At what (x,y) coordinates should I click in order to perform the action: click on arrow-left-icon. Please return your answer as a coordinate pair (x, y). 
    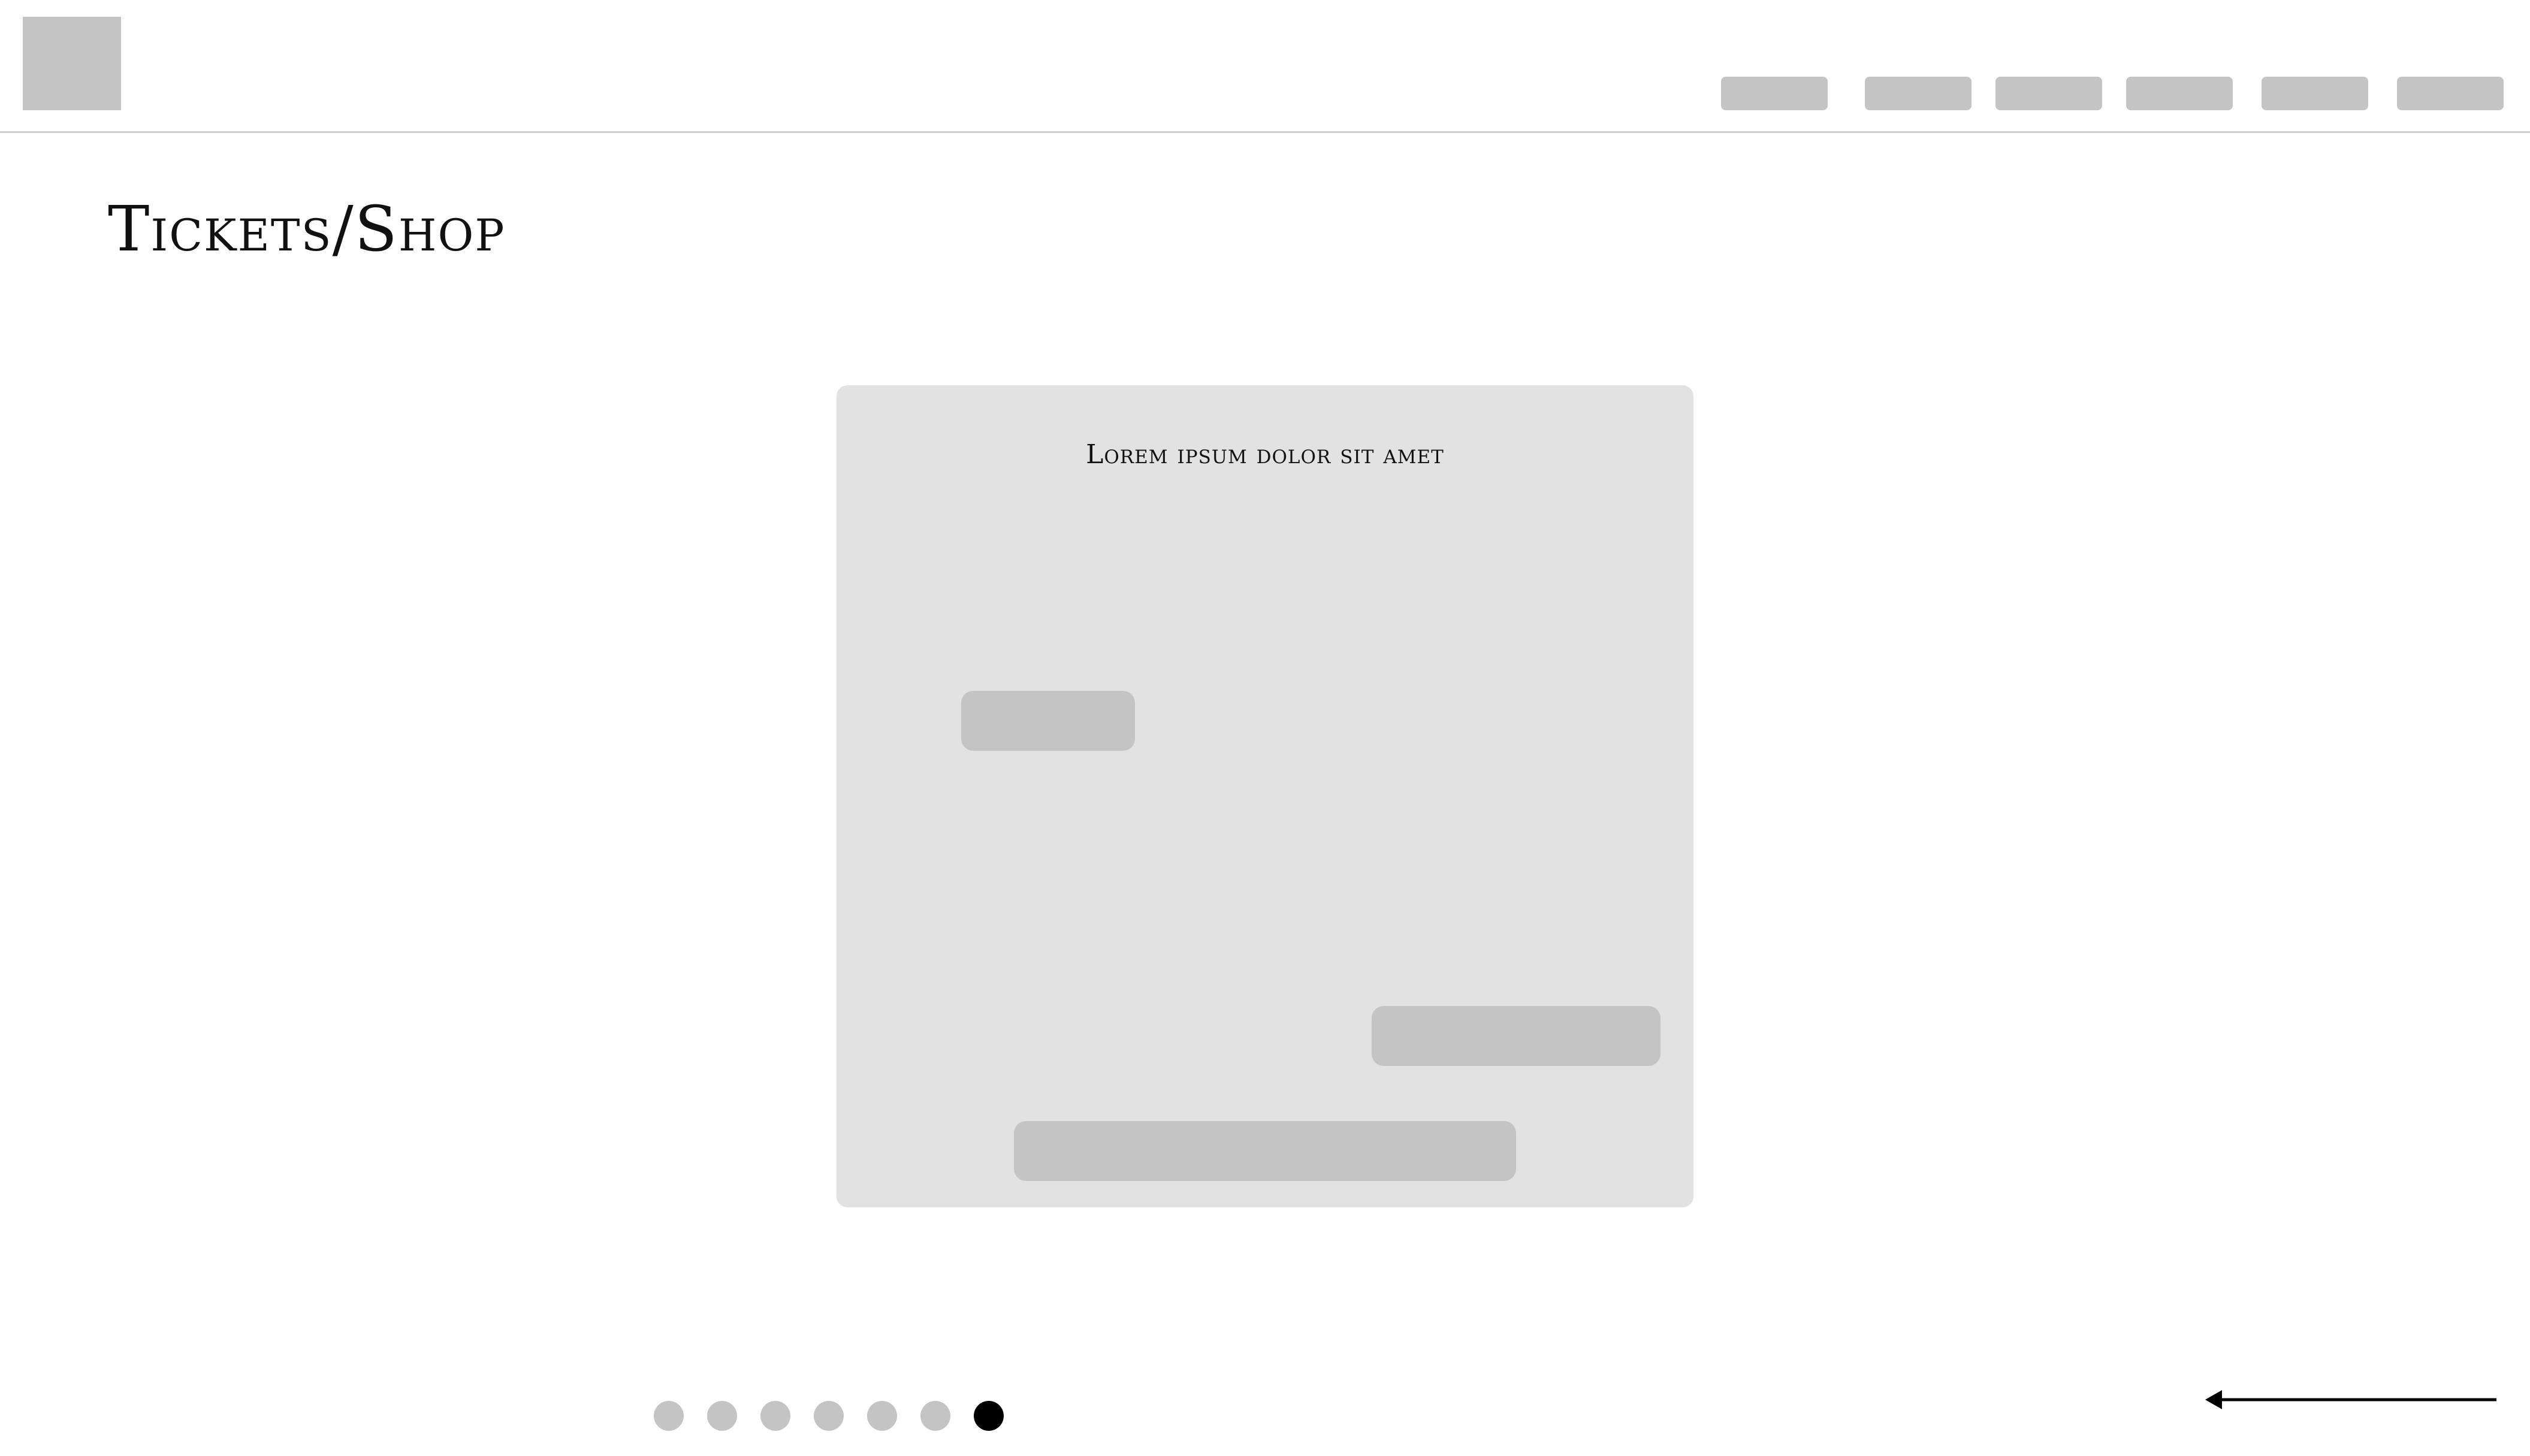
    Looking at the image, I should click on (2350, 1400).